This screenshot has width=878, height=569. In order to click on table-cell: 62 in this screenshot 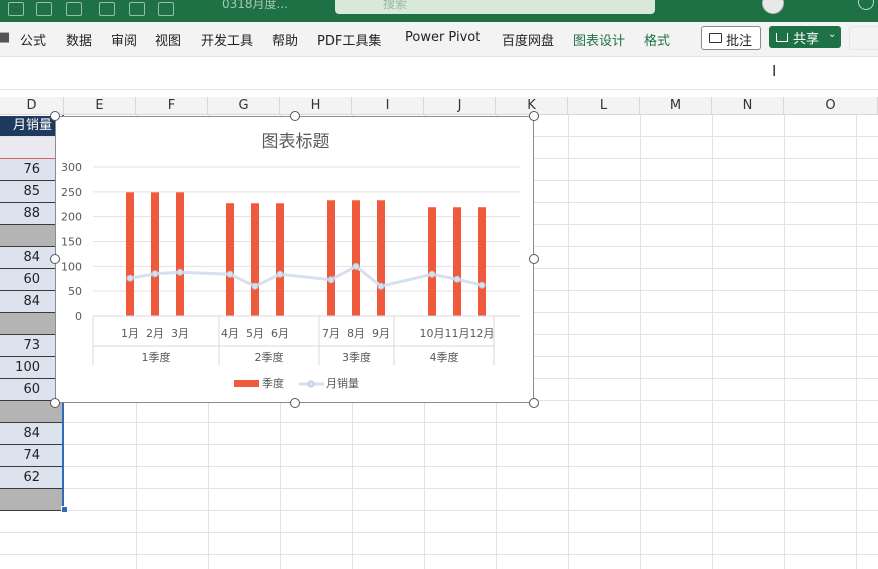, I will do `click(31, 478)`.